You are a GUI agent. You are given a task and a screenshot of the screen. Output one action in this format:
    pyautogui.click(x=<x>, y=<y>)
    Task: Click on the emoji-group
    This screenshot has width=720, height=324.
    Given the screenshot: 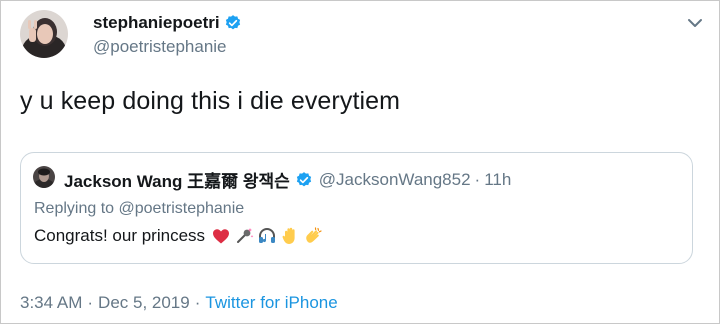 What is the action you would take?
    pyautogui.click(x=267, y=236)
    